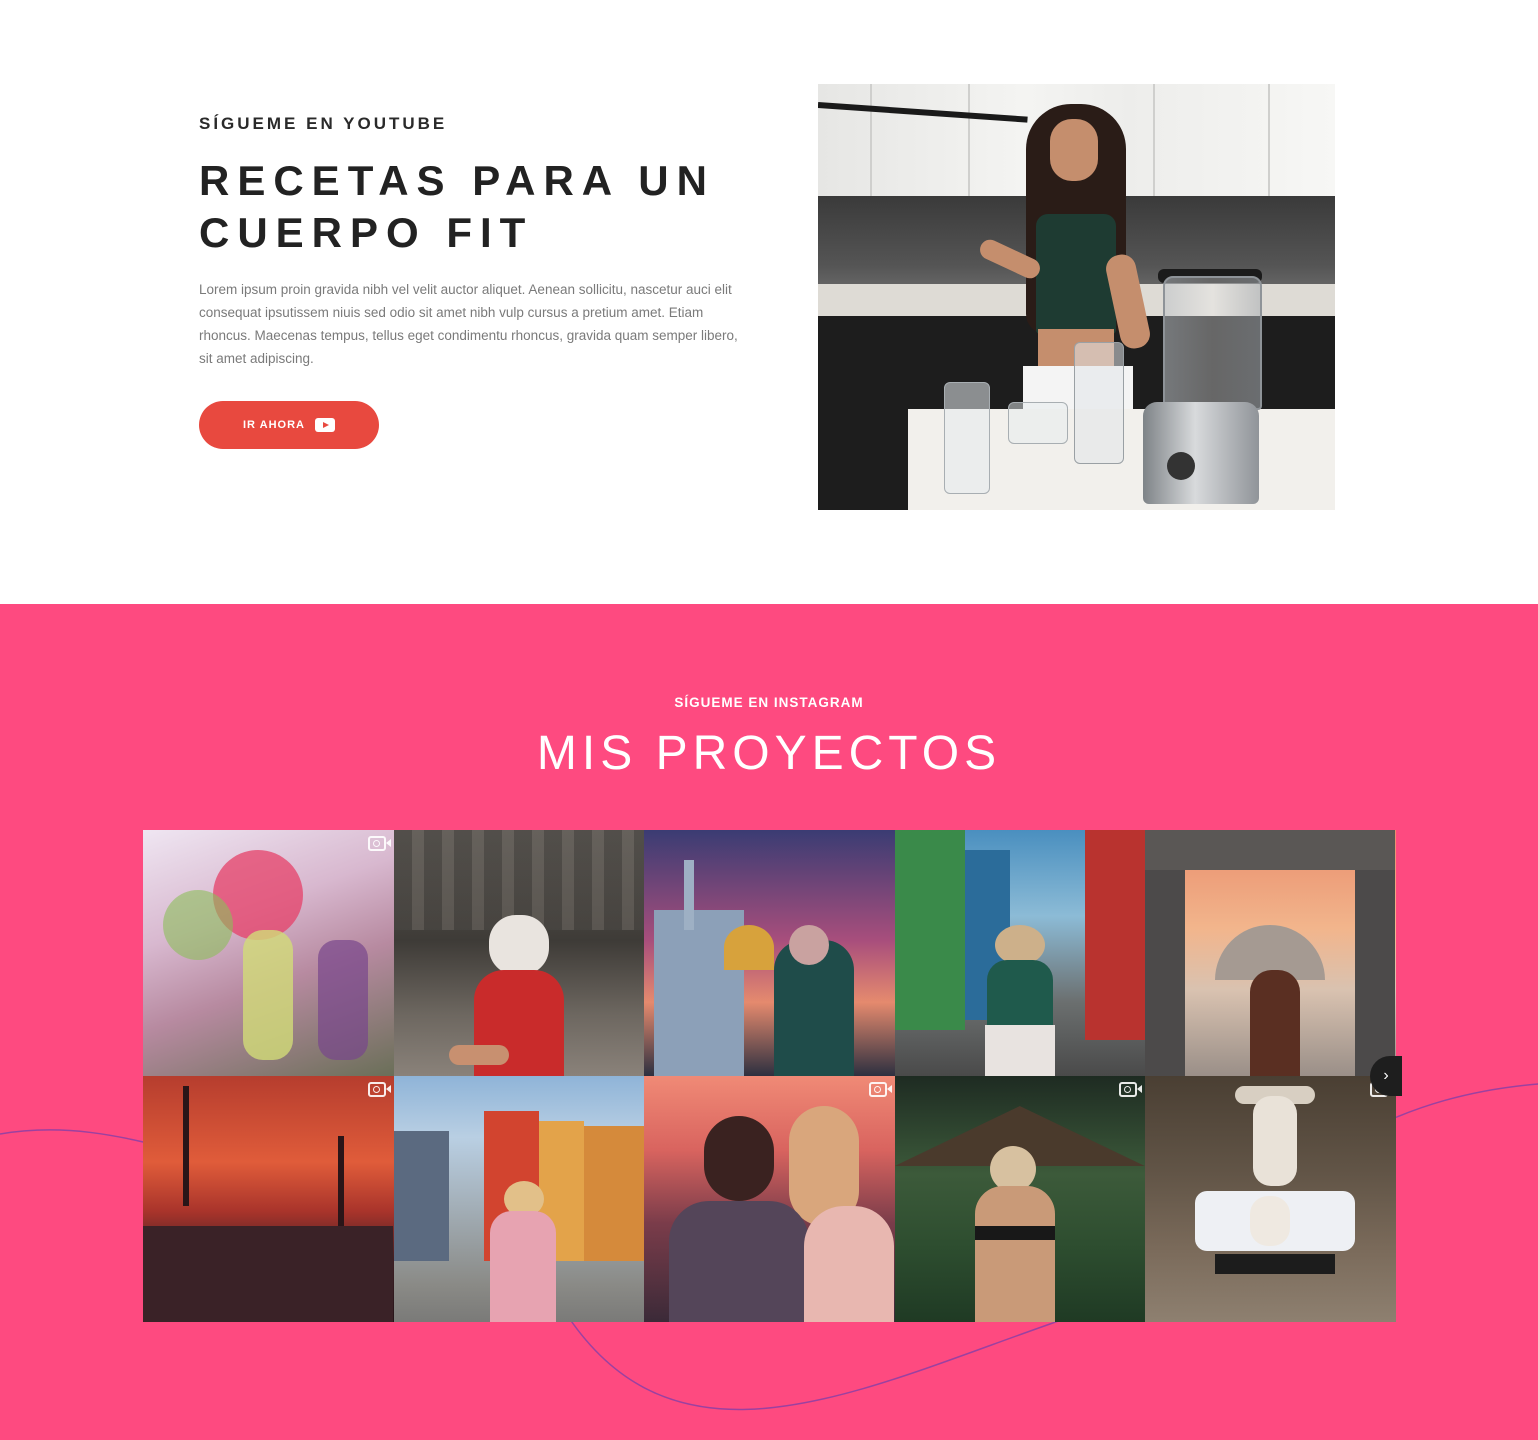 This screenshot has width=1538, height=1440. I want to click on instagram-title: MIS PROYECTOS, so click(769, 753).